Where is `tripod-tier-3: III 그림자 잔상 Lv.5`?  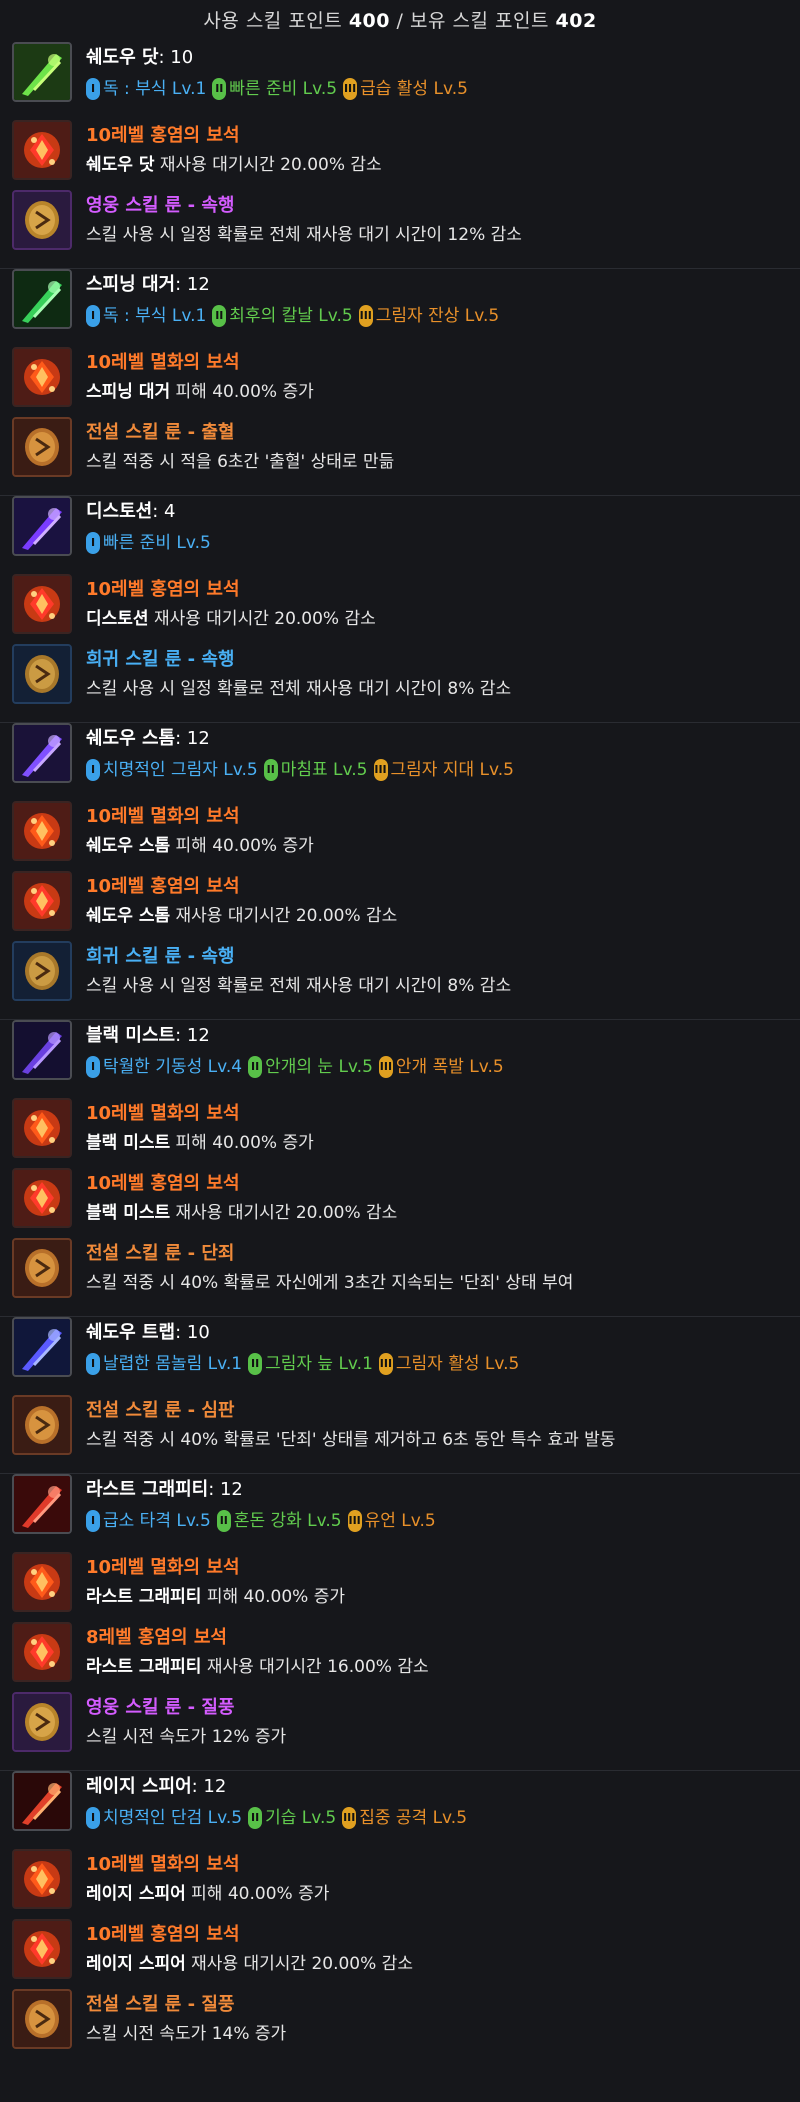
tripod-tier-3: III 그림자 잔상 Lv.5 is located at coordinates (429, 316).